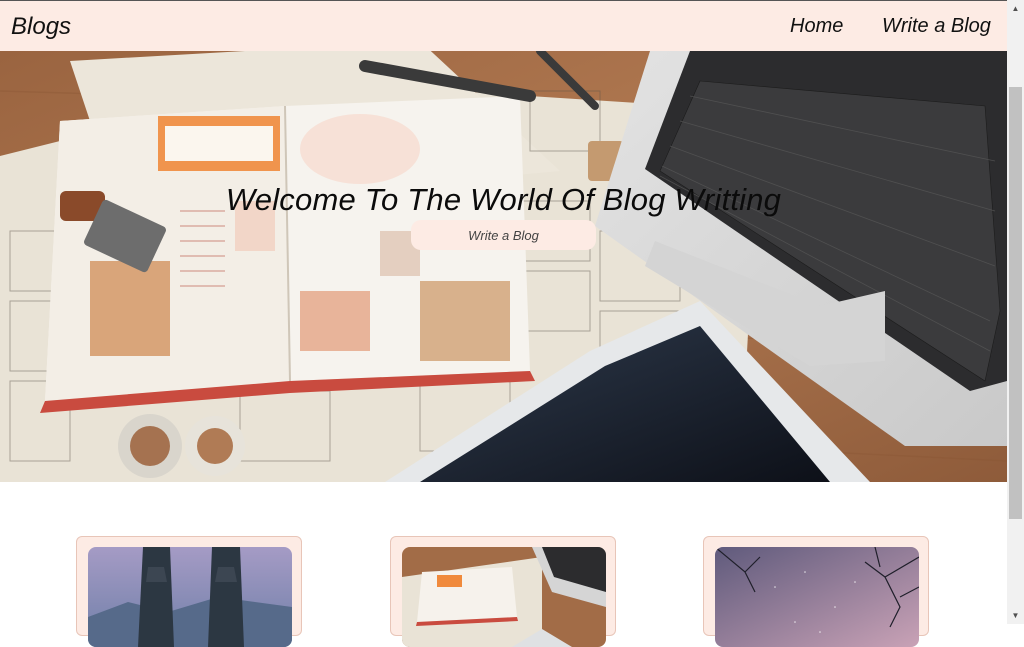  Describe the element at coordinates (503, 199) in the screenshot. I see `hero-title: Welcome To The World Of Blog Writting` at that location.